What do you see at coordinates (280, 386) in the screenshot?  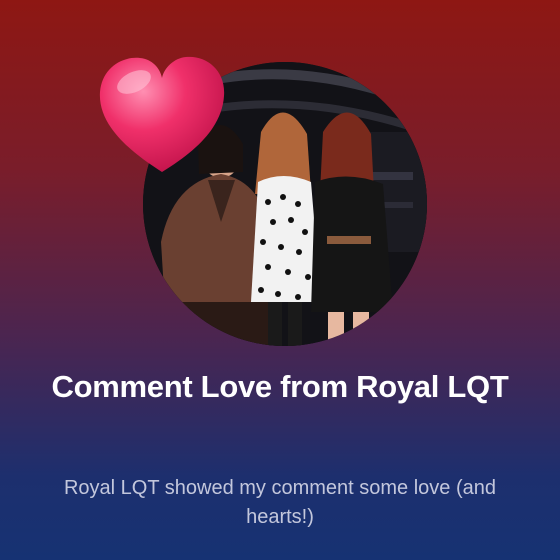 I see `page-title: Comment Love from Royal LQT` at bounding box center [280, 386].